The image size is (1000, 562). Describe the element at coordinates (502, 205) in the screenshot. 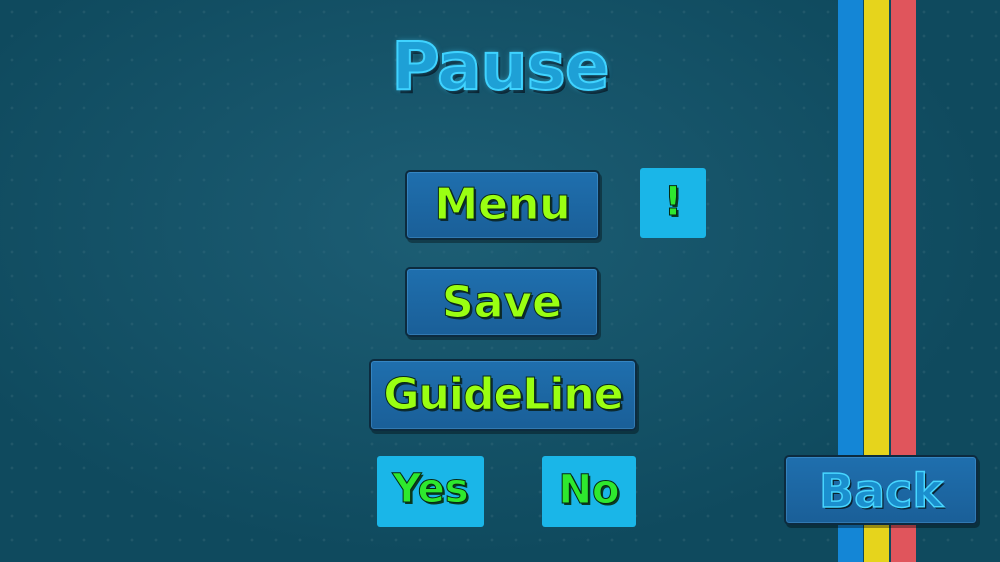

I see `menu-button: Menu` at that location.